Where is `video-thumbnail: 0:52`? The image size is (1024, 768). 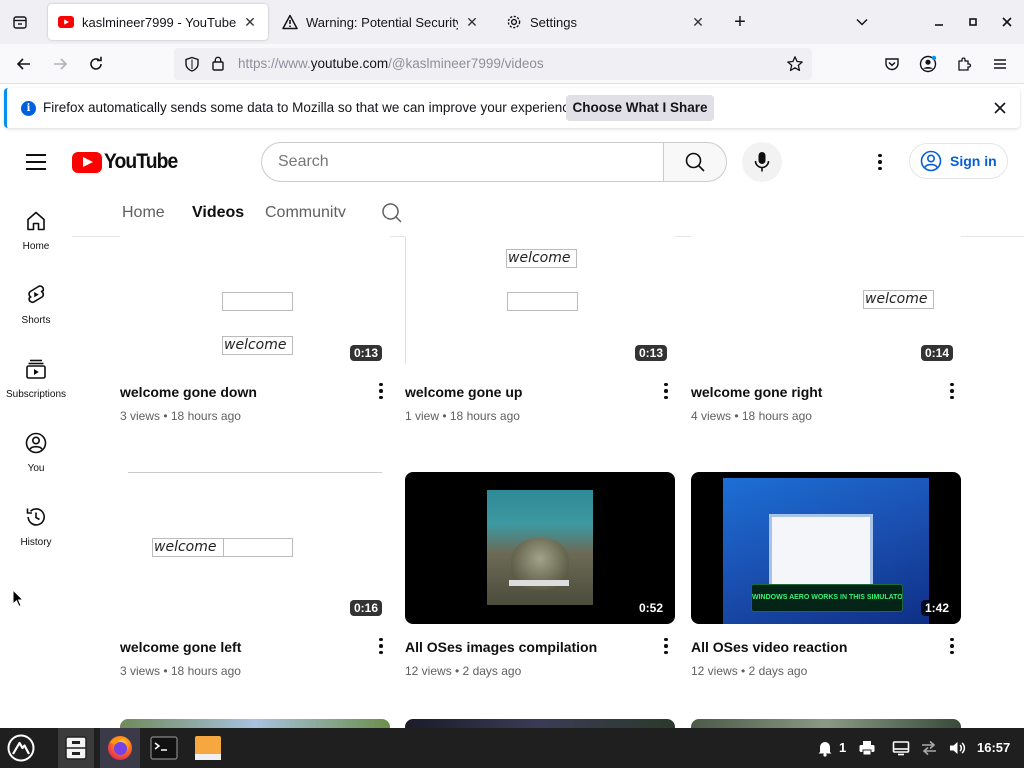 video-thumbnail: 0:52 is located at coordinates (540, 548).